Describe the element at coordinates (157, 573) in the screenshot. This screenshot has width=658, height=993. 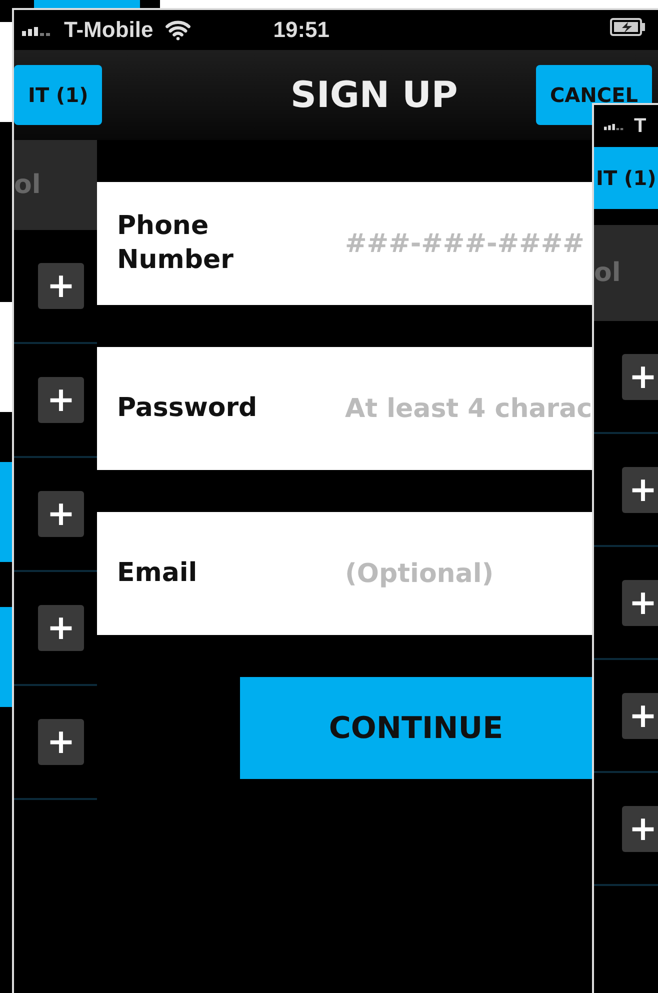
I see `field-label: Email` at that location.